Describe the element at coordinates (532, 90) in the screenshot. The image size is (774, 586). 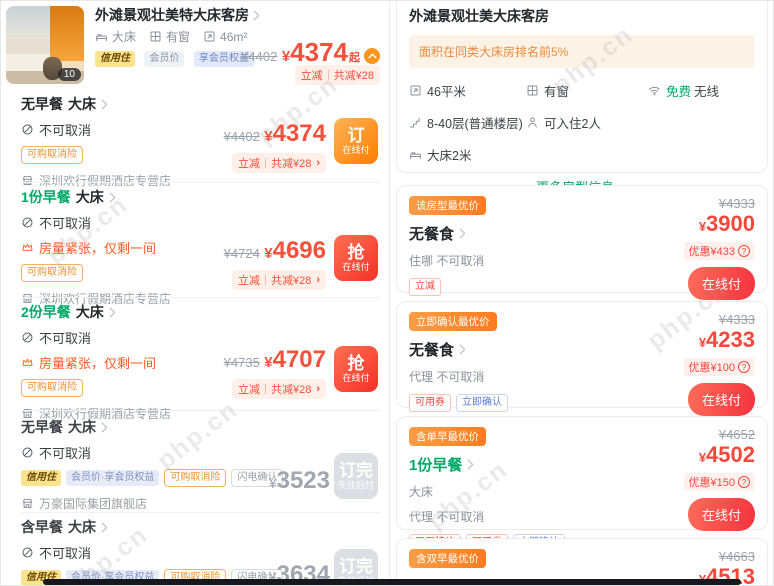
I see `window-icon` at that location.